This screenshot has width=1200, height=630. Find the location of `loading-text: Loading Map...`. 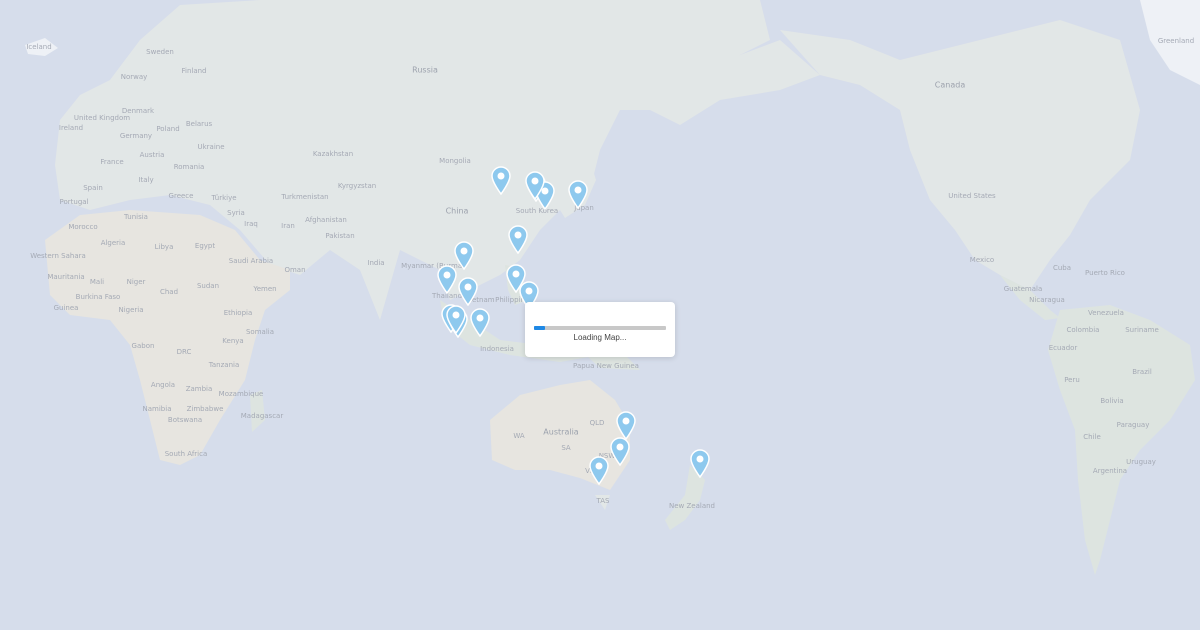

loading-text: Loading Map... is located at coordinates (600, 337).